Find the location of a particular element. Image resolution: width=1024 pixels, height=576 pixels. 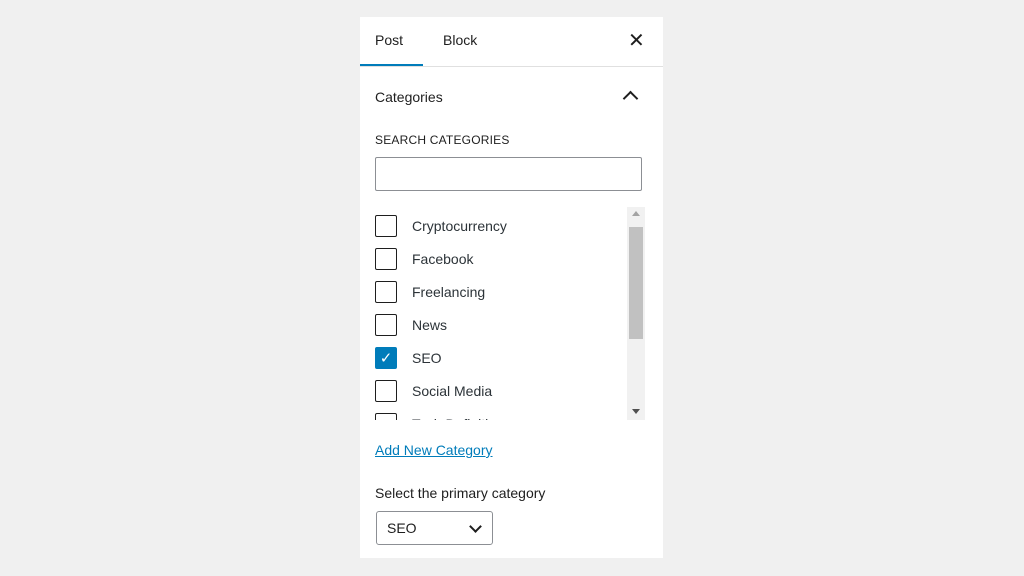

category-list-scrollbar is located at coordinates (636, 313).